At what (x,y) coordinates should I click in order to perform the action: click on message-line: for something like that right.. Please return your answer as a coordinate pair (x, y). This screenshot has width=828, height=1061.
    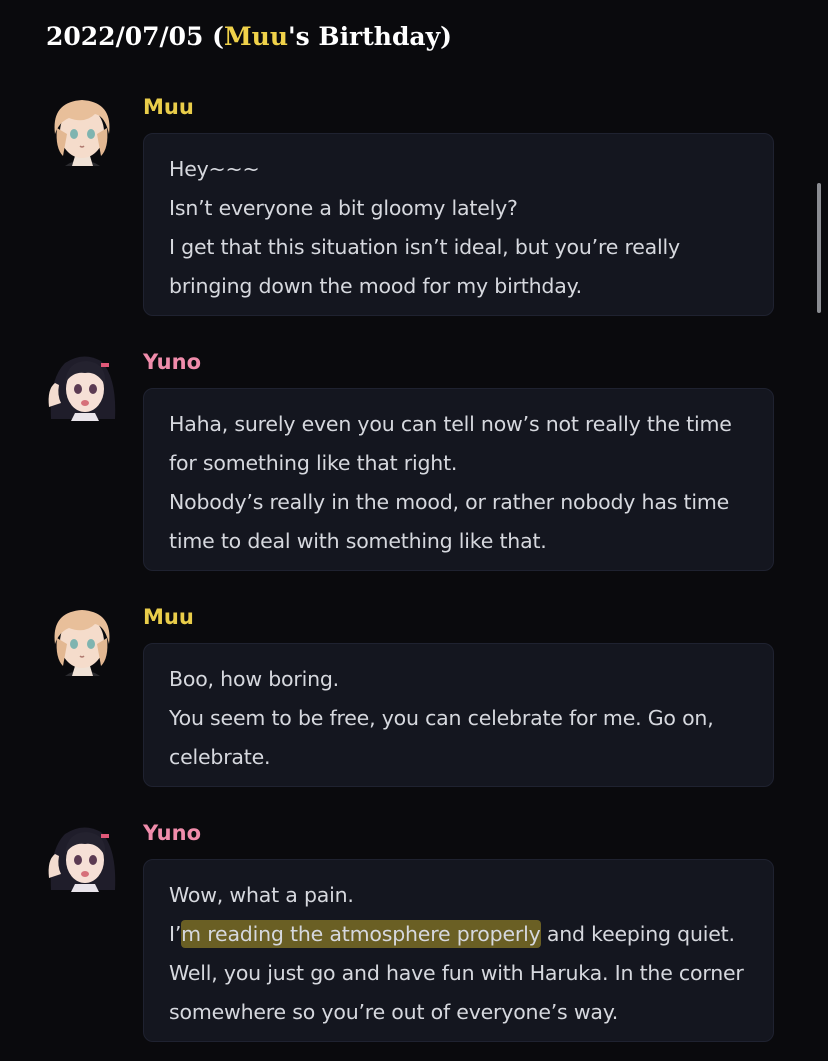
    Looking at the image, I should click on (313, 463).